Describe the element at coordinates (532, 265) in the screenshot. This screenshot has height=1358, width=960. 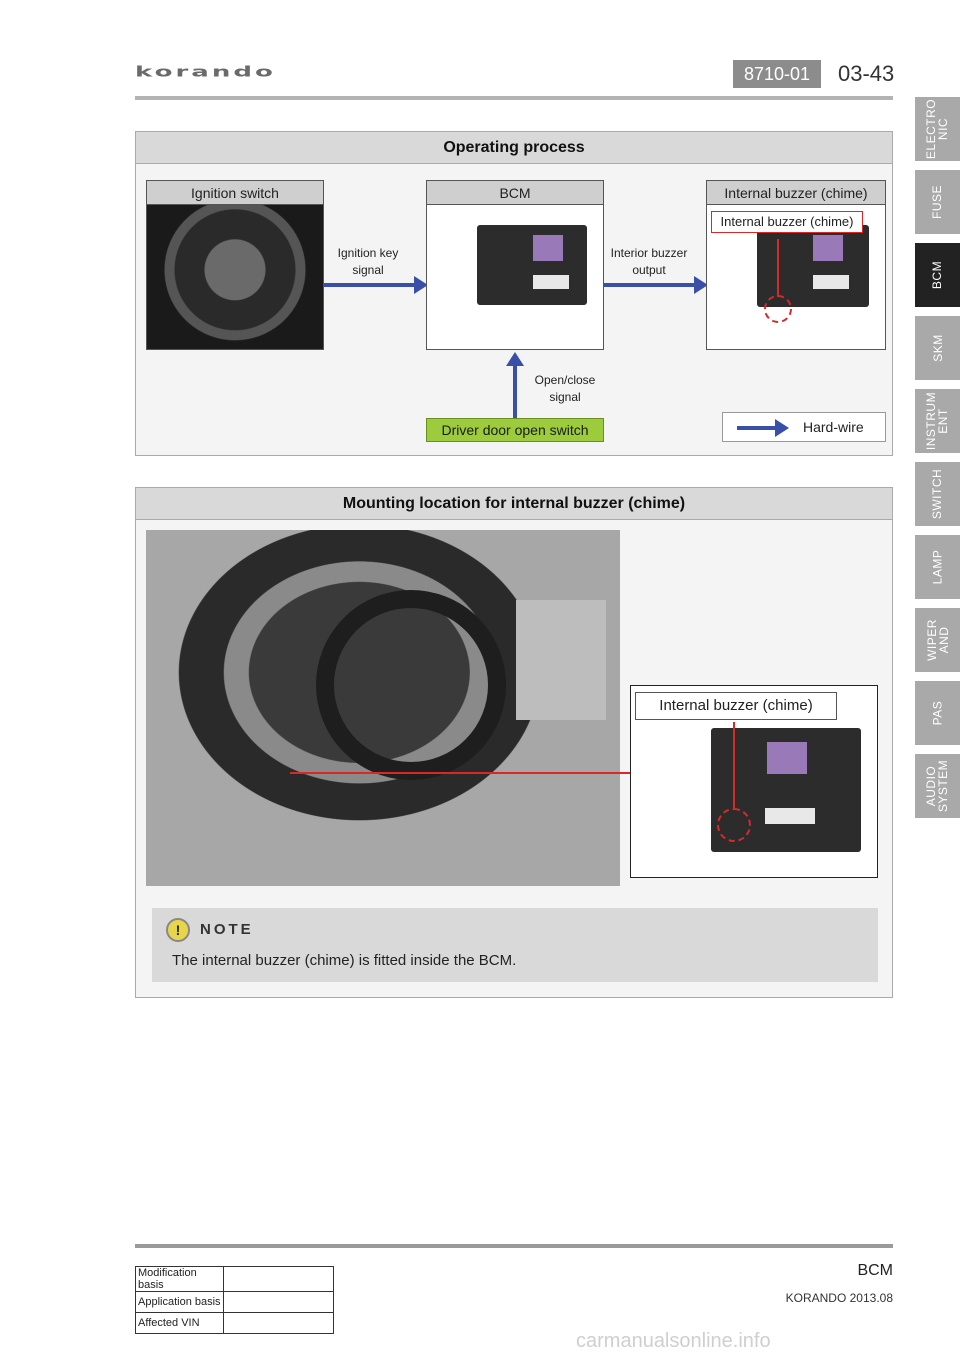
I see `bcm-module-image` at that location.